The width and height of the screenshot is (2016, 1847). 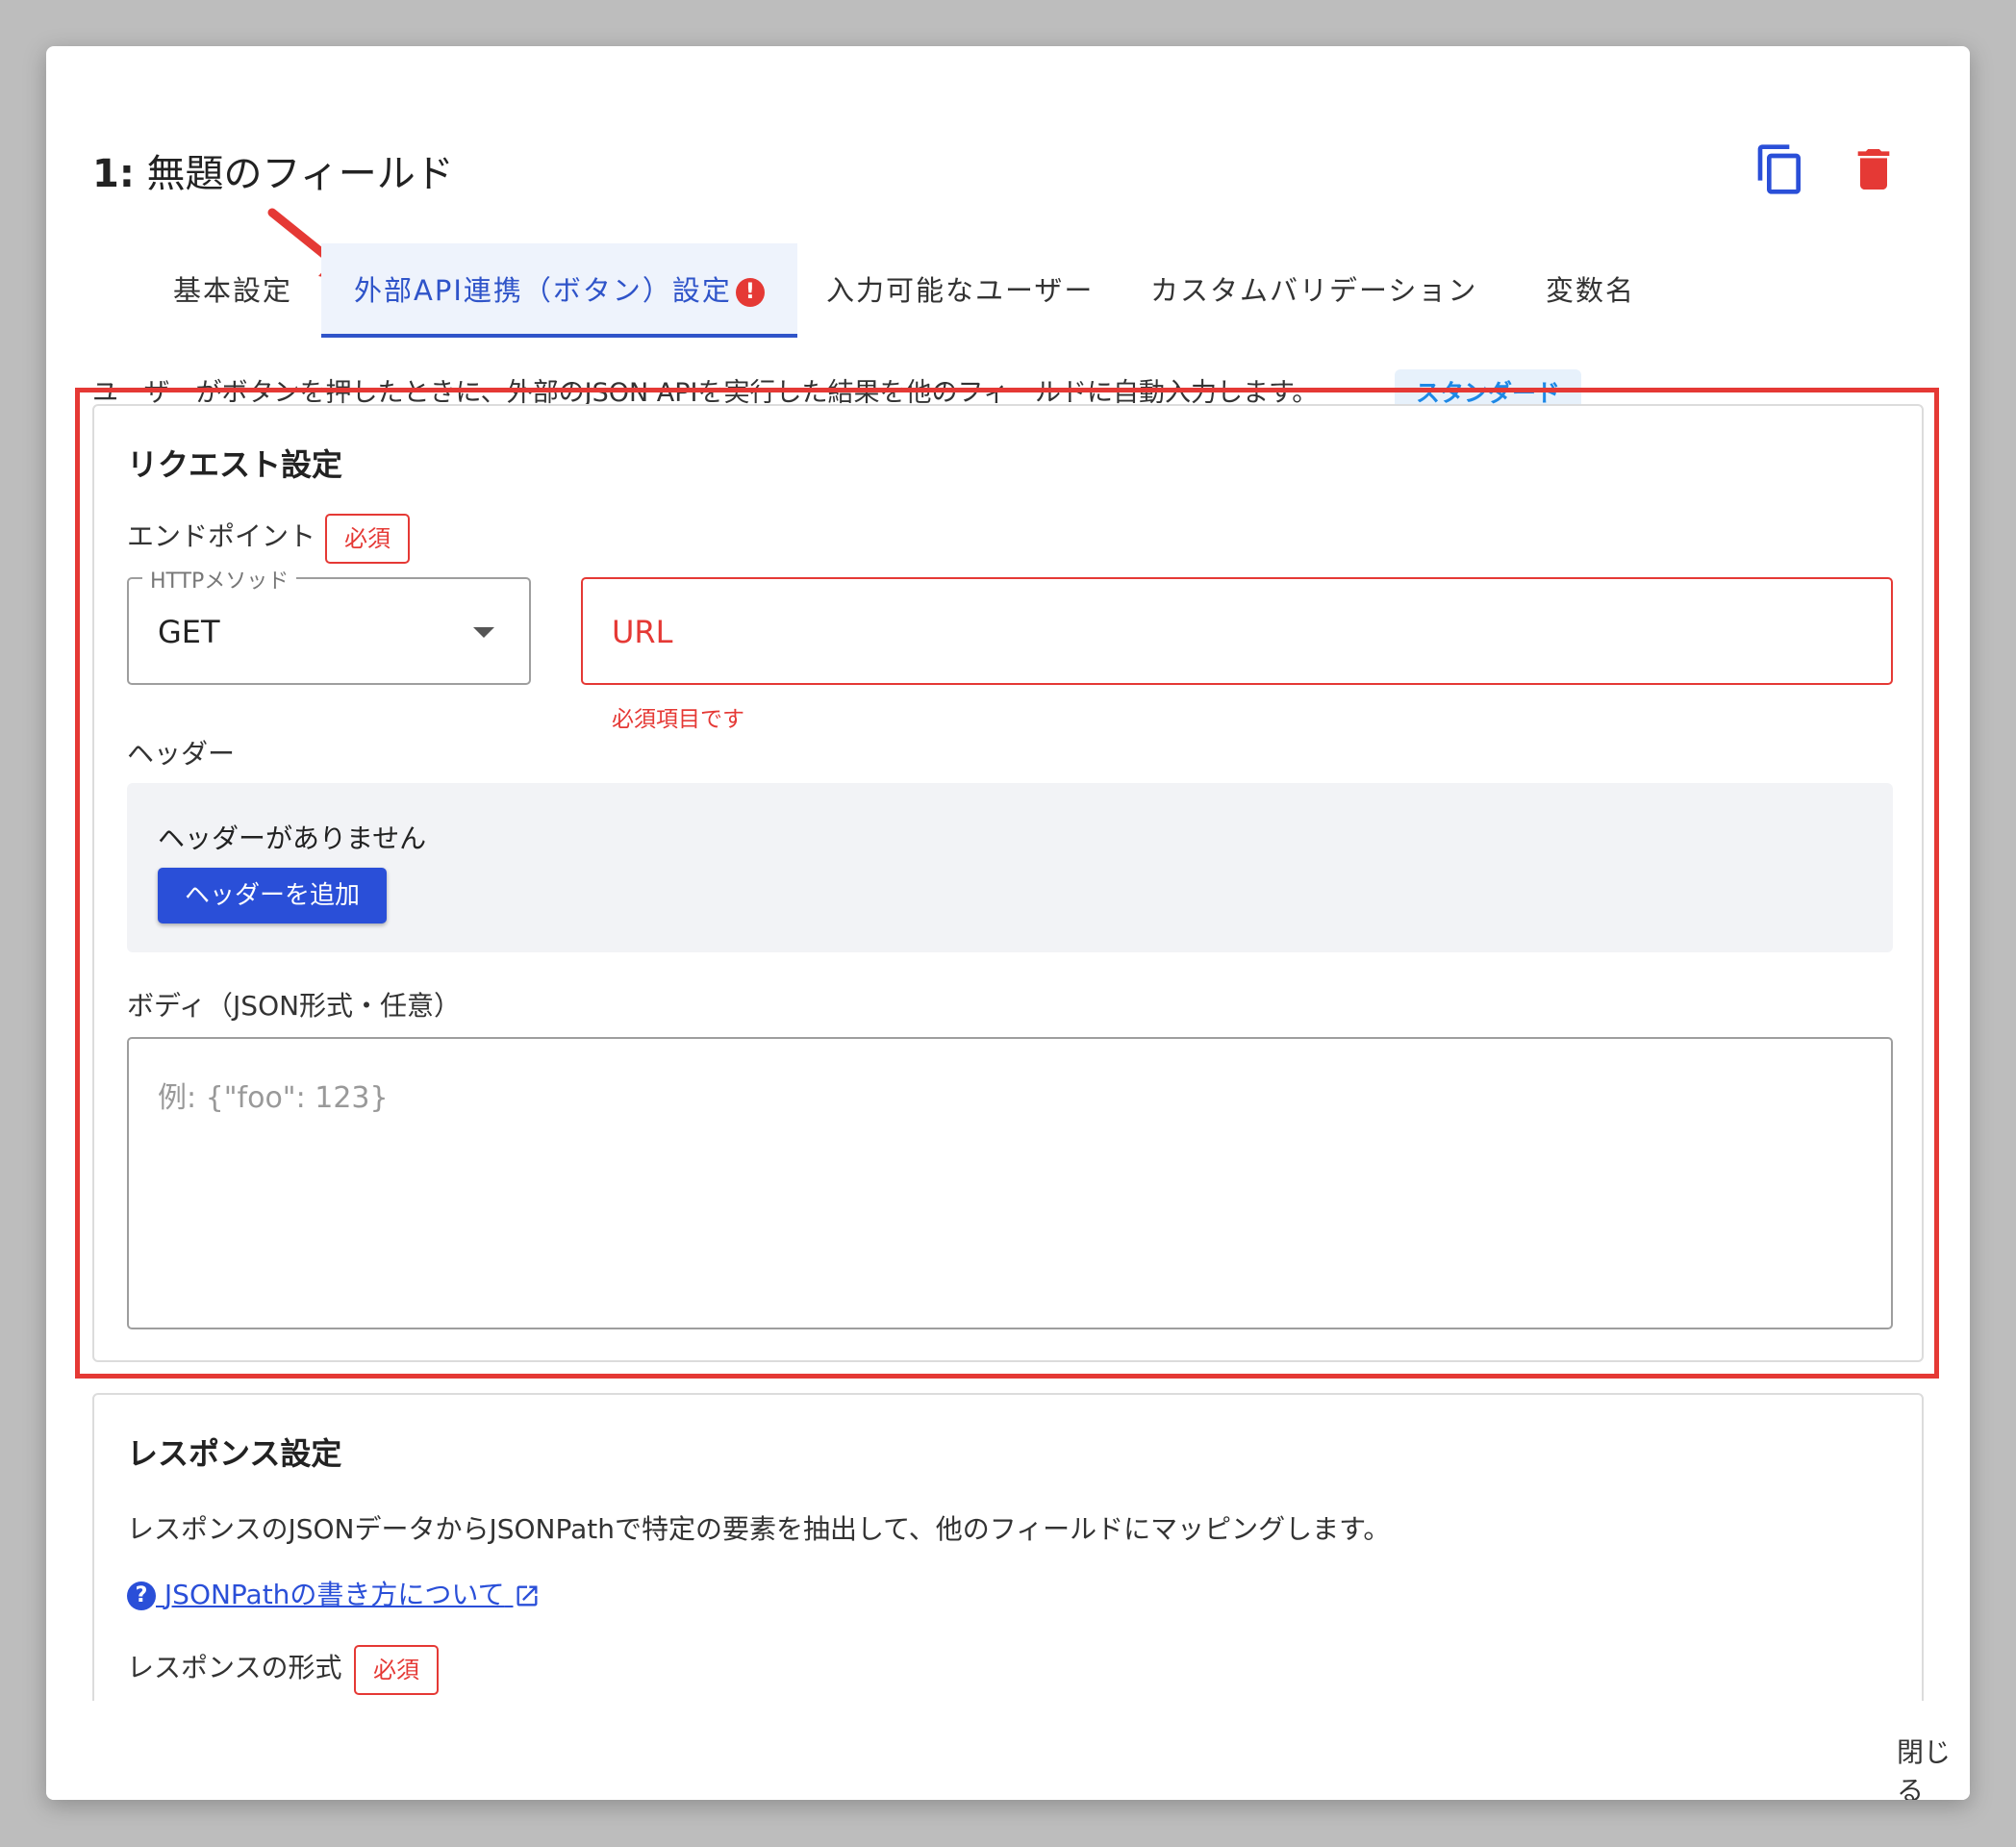 What do you see at coordinates (1780, 169) in the screenshot?
I see `copy-icon` at bounding box center [1780, 169].